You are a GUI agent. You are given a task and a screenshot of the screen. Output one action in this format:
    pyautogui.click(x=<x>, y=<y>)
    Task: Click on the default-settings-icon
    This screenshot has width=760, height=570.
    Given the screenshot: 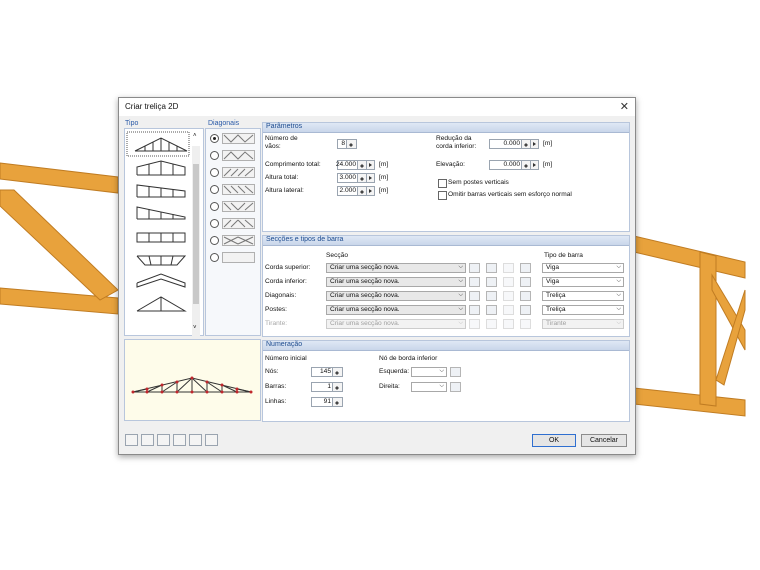 What is the action you would take?
    pyautogui.click(x=211, y=440)
    